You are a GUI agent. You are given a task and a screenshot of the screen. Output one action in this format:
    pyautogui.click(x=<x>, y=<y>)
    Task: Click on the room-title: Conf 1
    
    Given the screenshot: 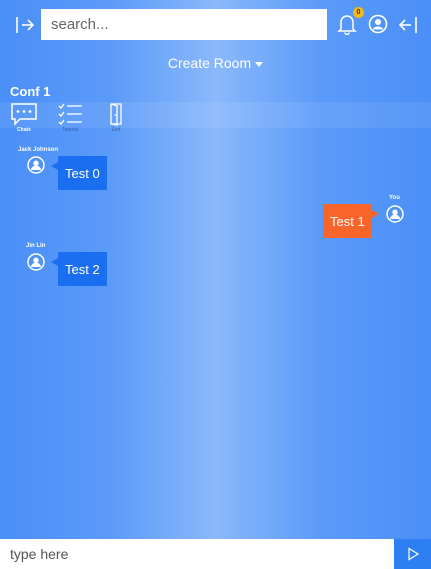 What is the action you would take?
    pyautogui.click(x=30, y=91)
    